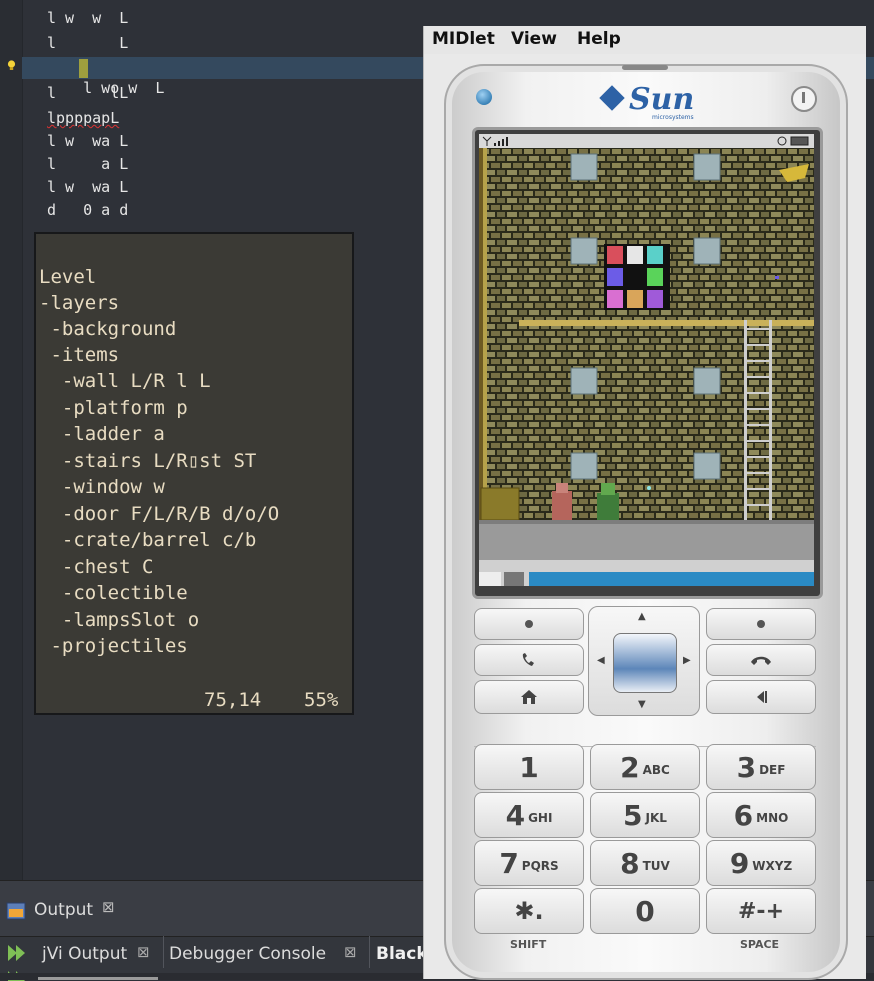 The height and width of the screenshot is (981, 874). I want to click on tab-debugger-console: Debugger Console, so click(247, 954).